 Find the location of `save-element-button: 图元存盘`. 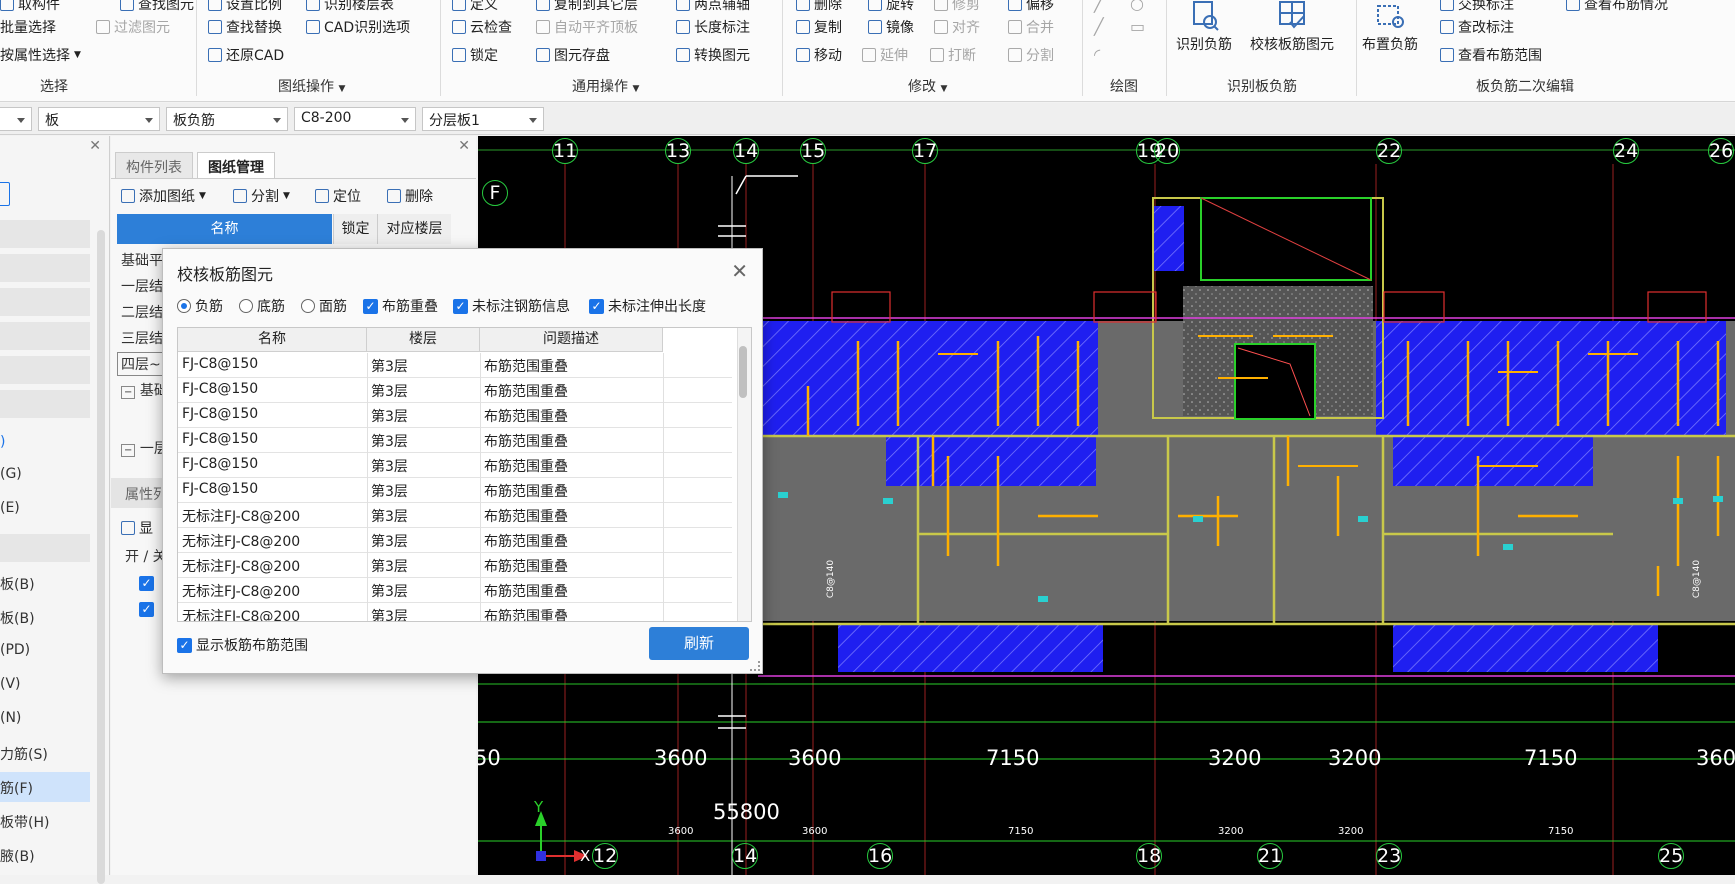

save-element-button: 图元存盘 is located at coordinates (573, 55).